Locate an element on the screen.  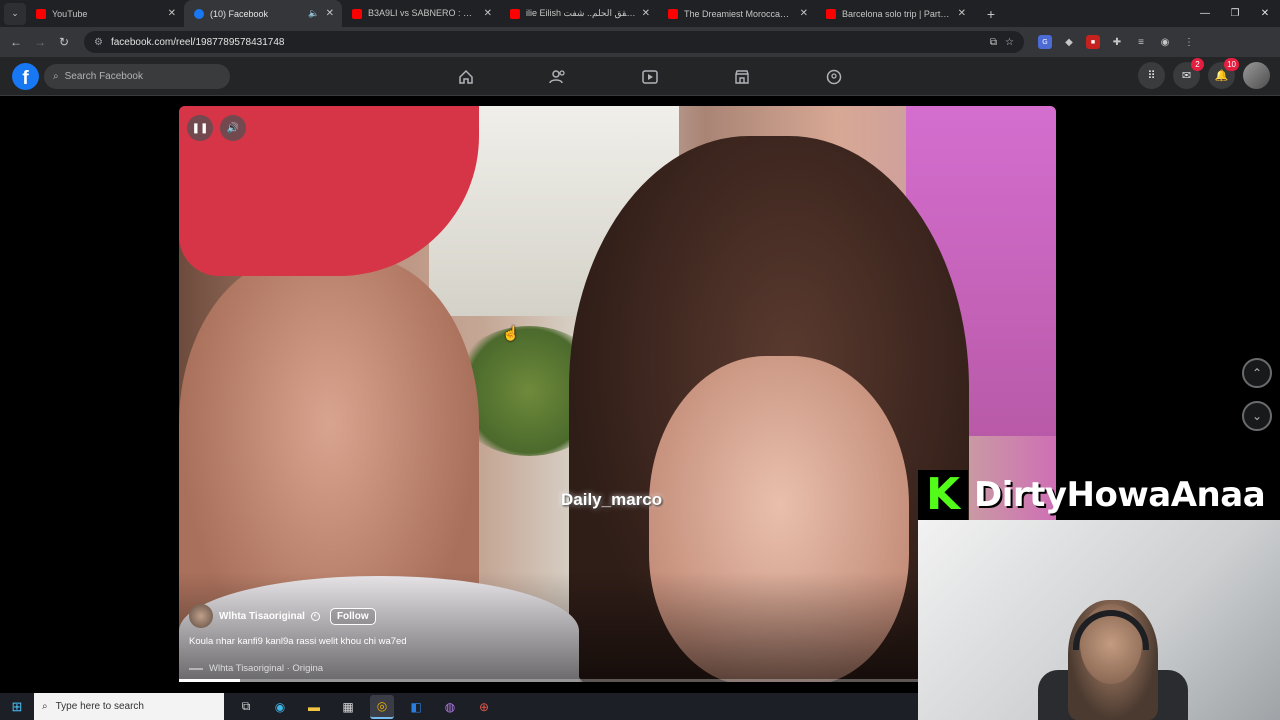
chrome-icon: ◎ is located at coordinates (382, 706).